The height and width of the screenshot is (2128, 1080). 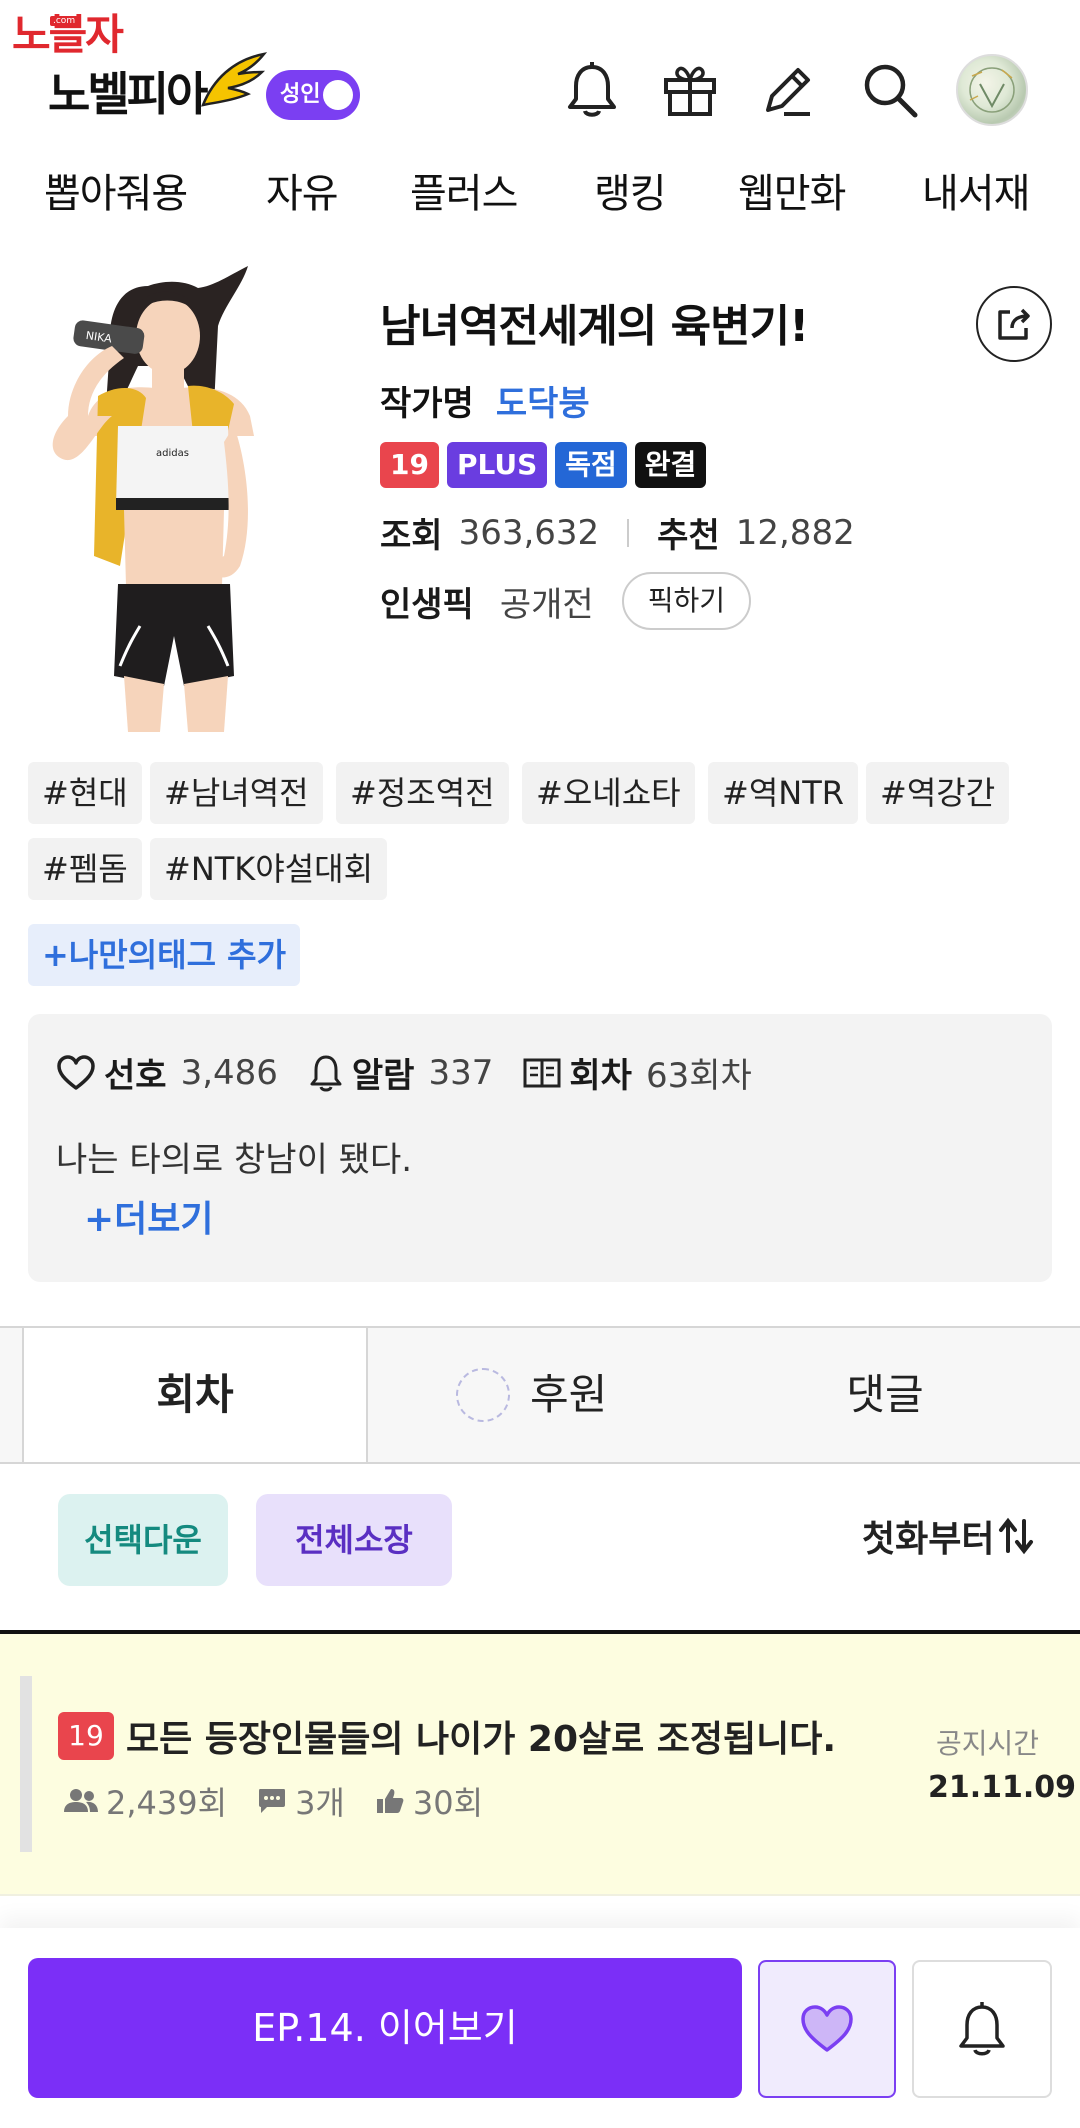 What do you see at coordinates (128, 94) in the screenshot?
I see `logo-text: 노벨피아` at bounding box center [128, 94].